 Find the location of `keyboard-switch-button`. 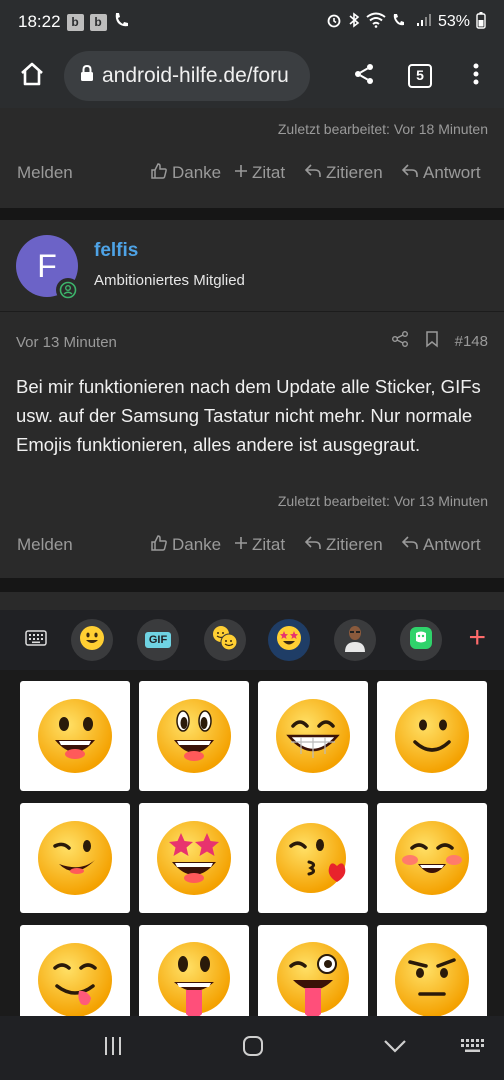

keyboard-switch-button is located at coordinates (473, 1048).